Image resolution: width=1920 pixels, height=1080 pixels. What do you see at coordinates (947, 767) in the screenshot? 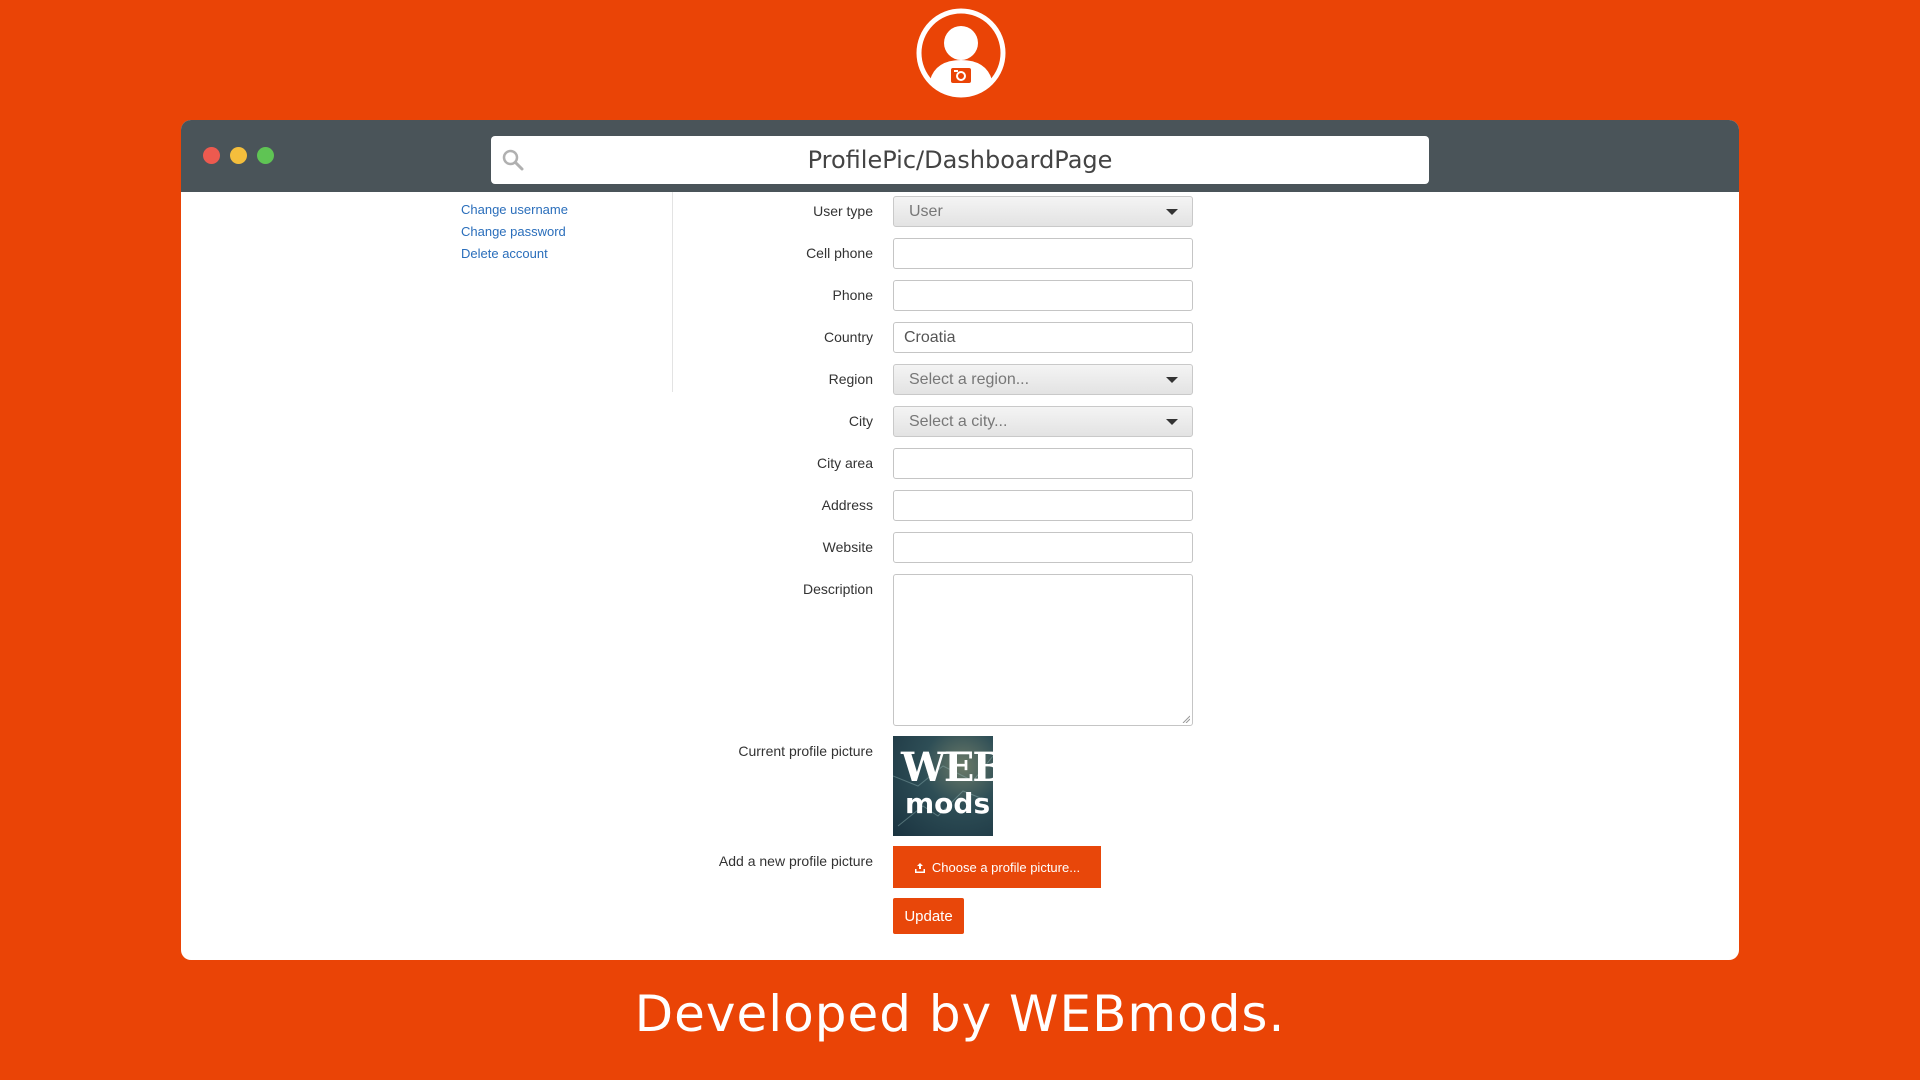
I see `picture-text-web: WEB` at bounding box center [947, 767].